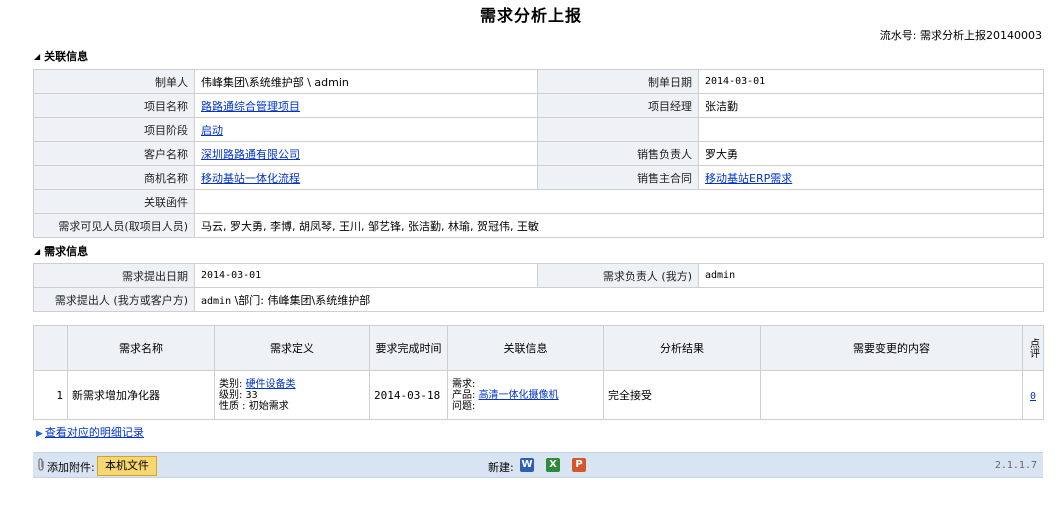 The height and width of the screenshot is (506, 1062). What do you see at coordinates (212, 130) in the screenshot?
I see `project-stage-link: 启动` at bounding box center [212, 130].